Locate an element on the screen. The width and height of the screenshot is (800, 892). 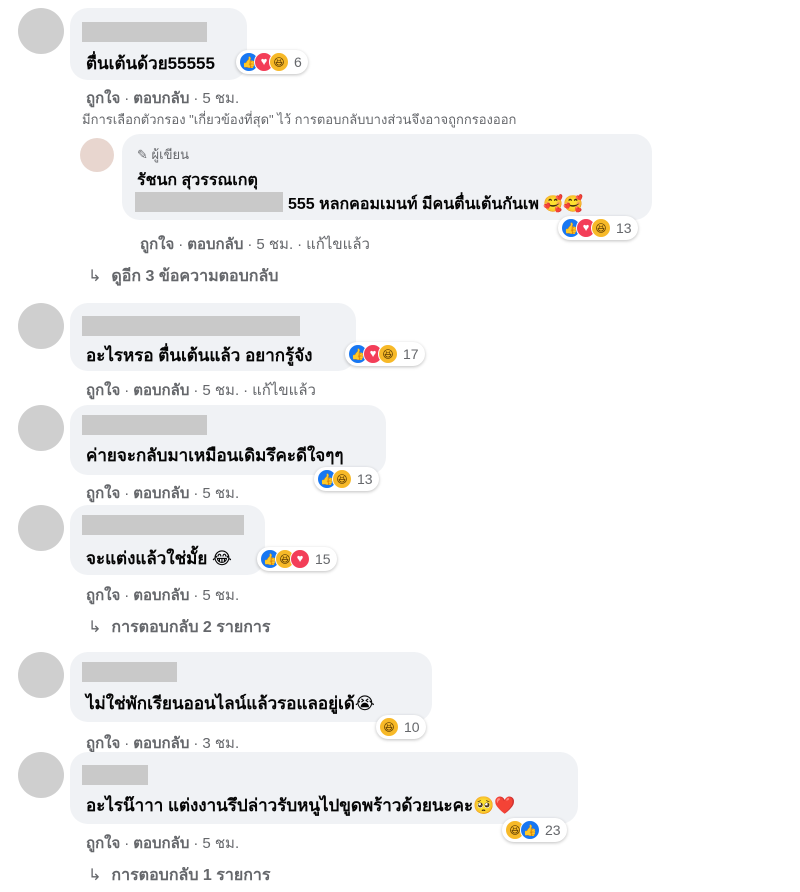
like-icon: 👍 is located at coordinates (530, 830).